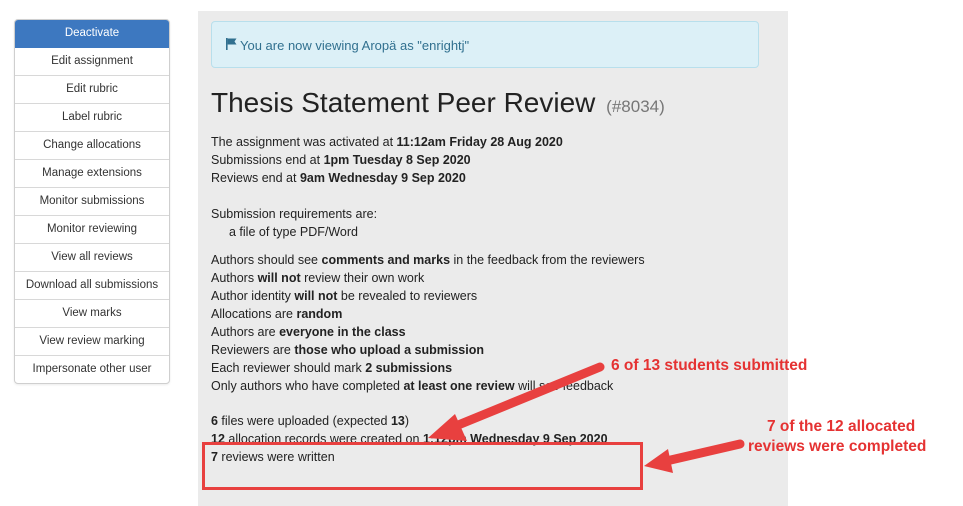 This screenshot has height=506, width=963. What do you see at coordinates (709, 365) in the screenshot?
I see `callout-submitted: 6 of 13 students submitted` at bounding box center [709, 365].